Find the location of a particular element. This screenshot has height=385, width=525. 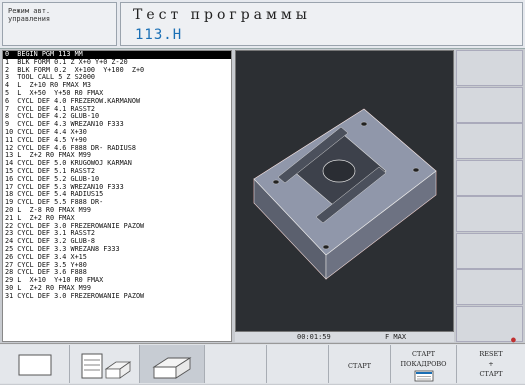

reset-start-label: СТАРТ is located at coordinates (491, 374).